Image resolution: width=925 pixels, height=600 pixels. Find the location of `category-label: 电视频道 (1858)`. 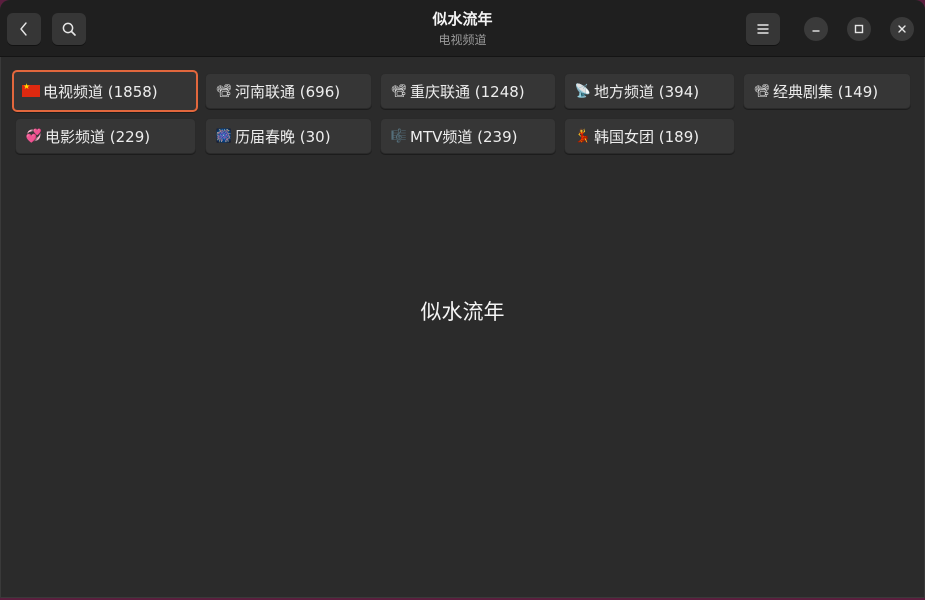

category-label: 电视频道 (1858) is located at coordinates (100, 91).